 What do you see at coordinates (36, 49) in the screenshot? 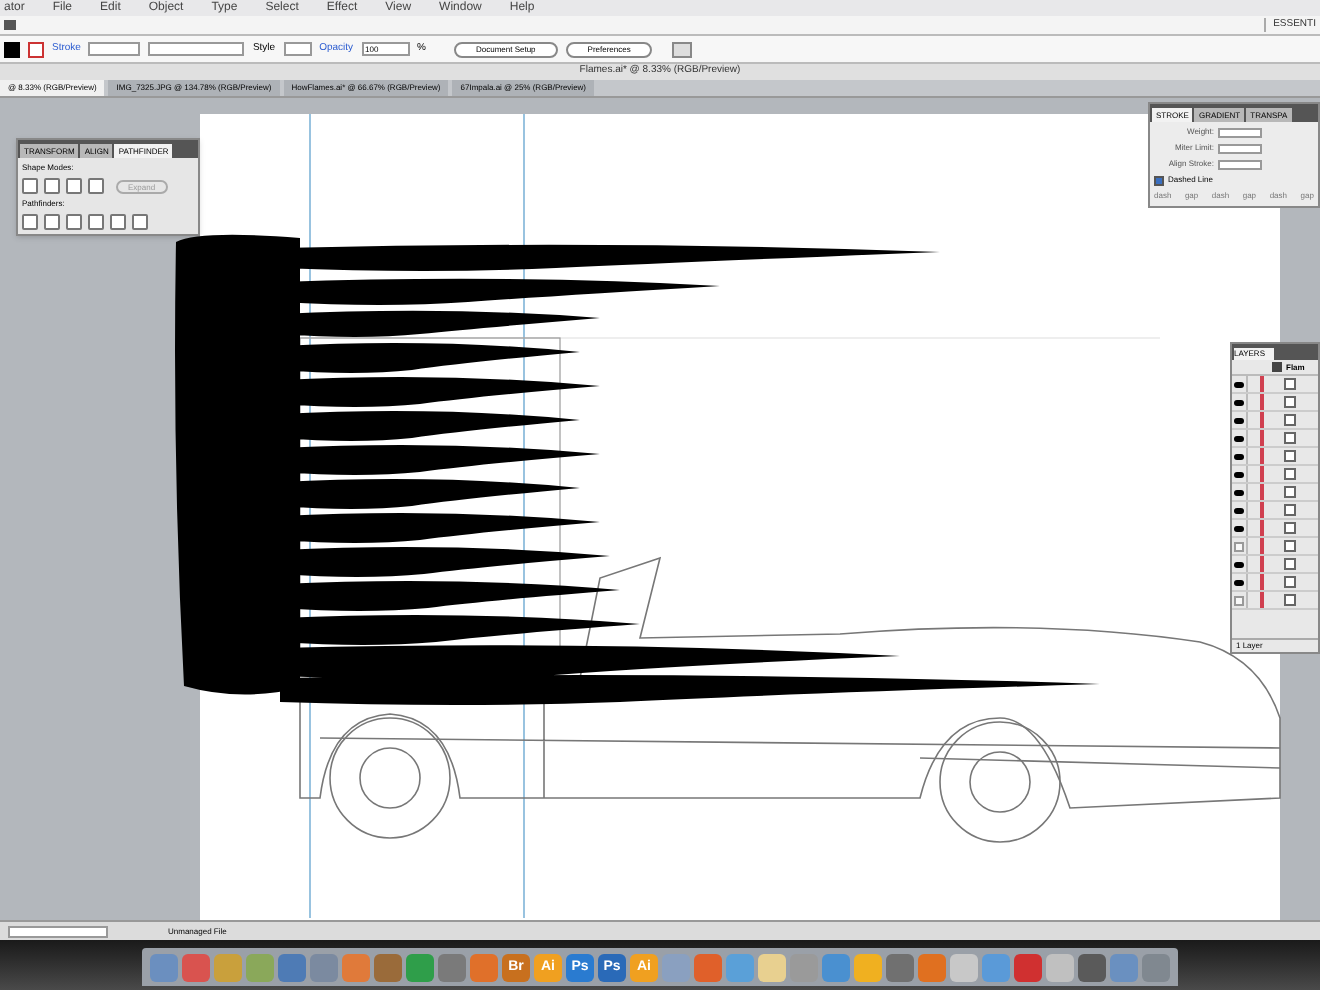
I see `stroke-swatch` at bounding box center [36, 49].